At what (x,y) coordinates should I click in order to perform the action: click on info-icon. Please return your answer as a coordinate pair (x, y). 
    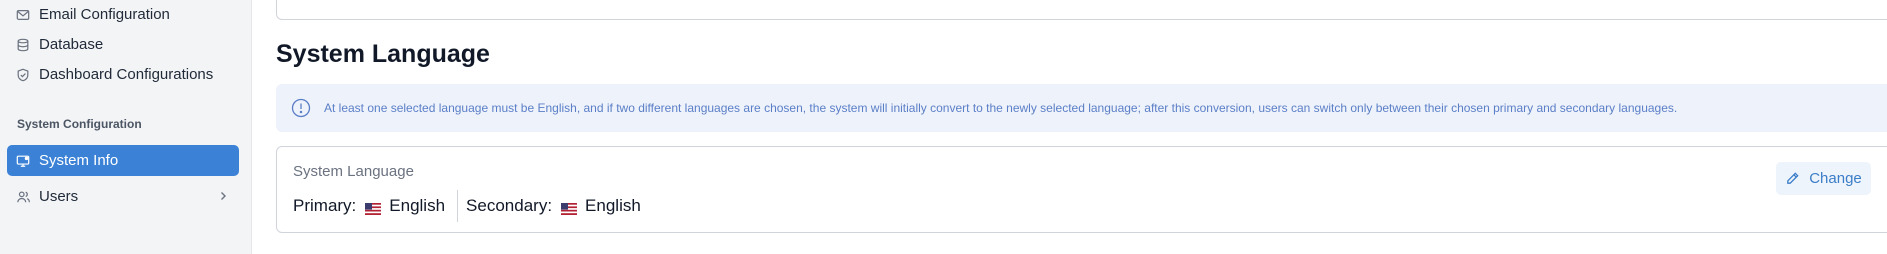
    Looking at the image, I should click on (301, 108).